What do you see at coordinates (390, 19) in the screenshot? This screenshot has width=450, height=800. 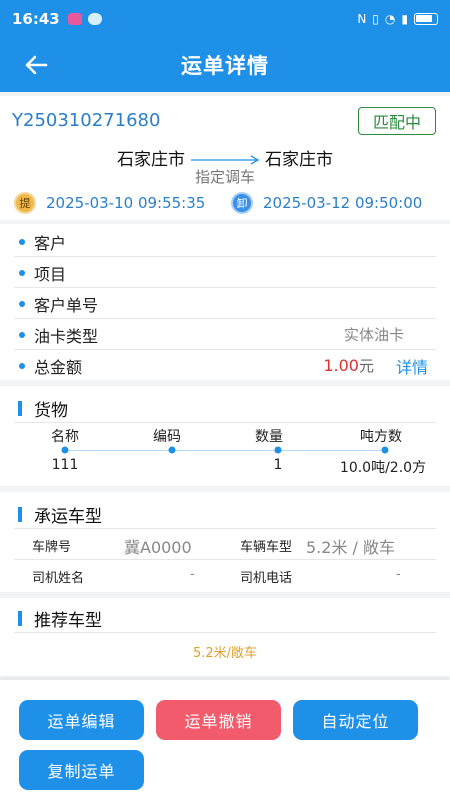 I see `wifi-icon: ◔` at bounding box center [390, 19].